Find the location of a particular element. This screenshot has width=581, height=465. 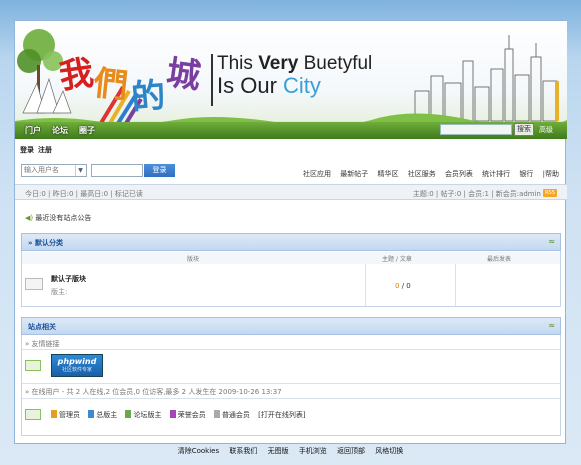

announcement: ◀) 最近没有站点公告 is located at coordinates (58, 218).